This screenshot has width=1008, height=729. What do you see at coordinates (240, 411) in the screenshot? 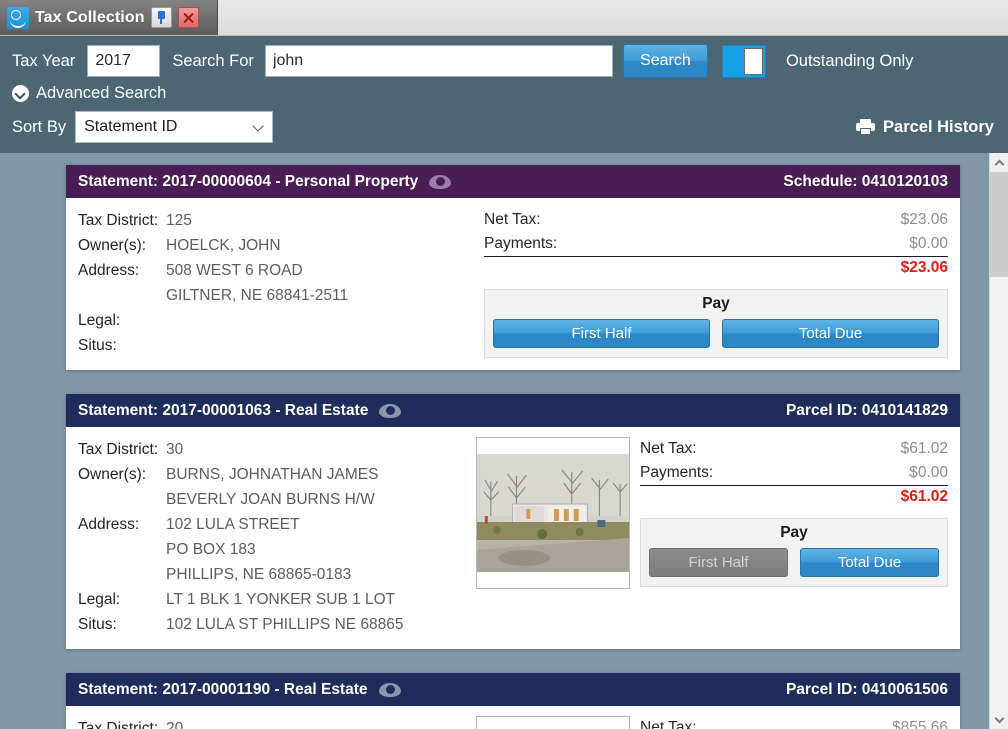
I see `header-left: Statement: 2017-00001063 - Real Estate` at bounding box center [240, 411].